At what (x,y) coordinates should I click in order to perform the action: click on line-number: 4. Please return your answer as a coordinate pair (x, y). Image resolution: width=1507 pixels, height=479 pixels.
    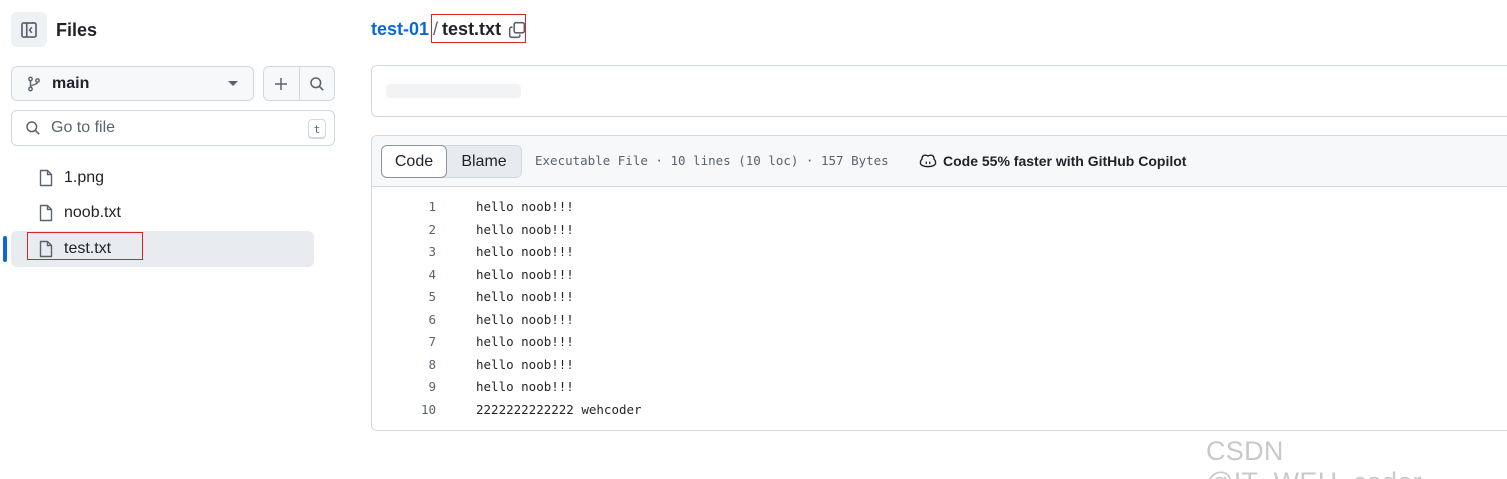
    Looking at the image, I should click on (404, 274).